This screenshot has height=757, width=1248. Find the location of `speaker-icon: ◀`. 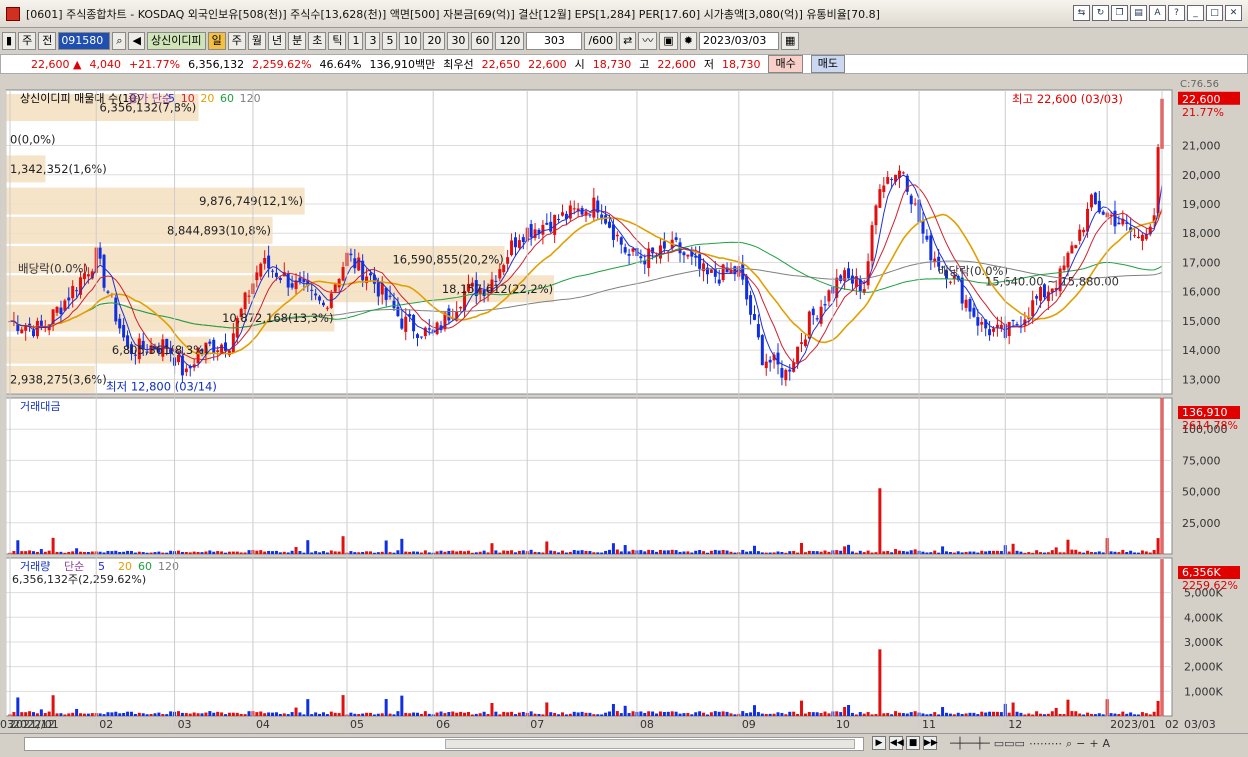

speaker-icon: ◀ is located at coordinates (136, 41).